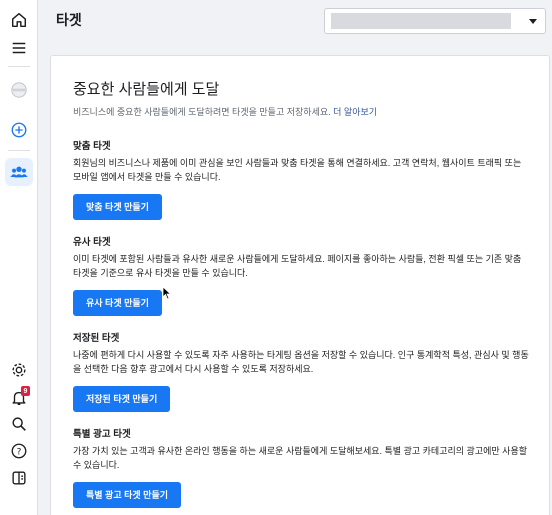 The image size is (552, 515). I want to click on panel-icon, so click(19, 478).